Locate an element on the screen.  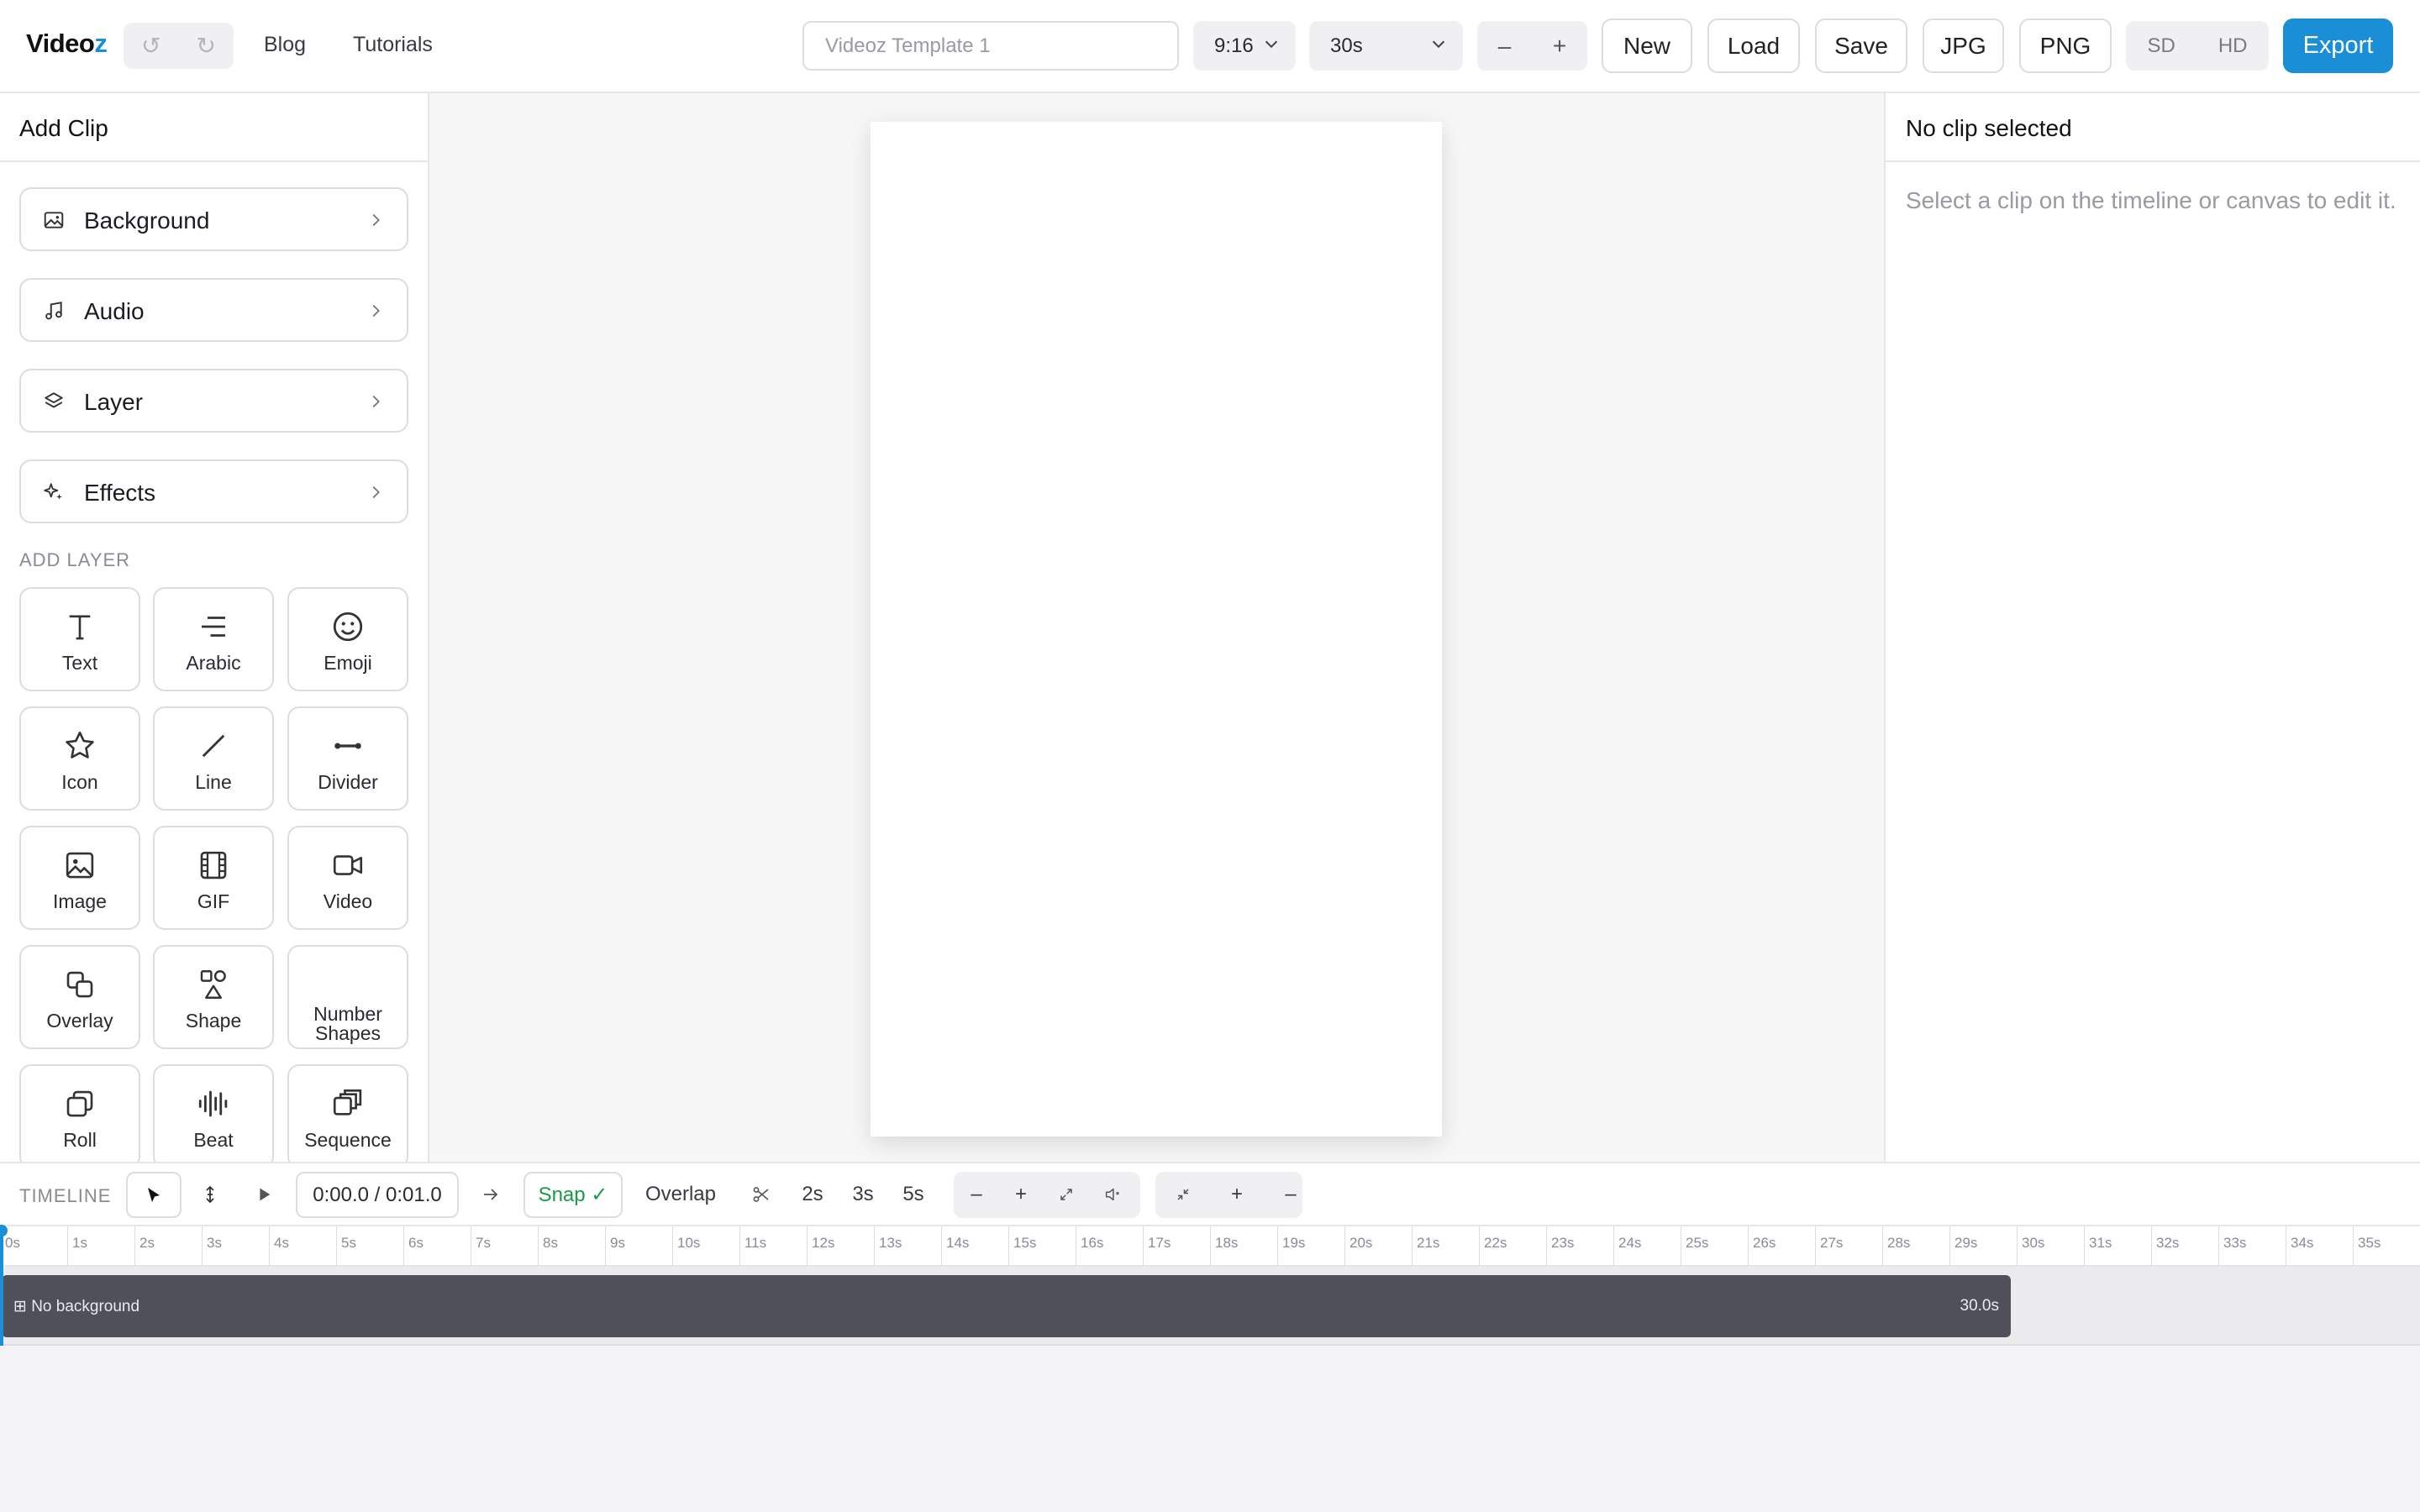
zoom-out-button: – is located at coordinates (1505, 46).